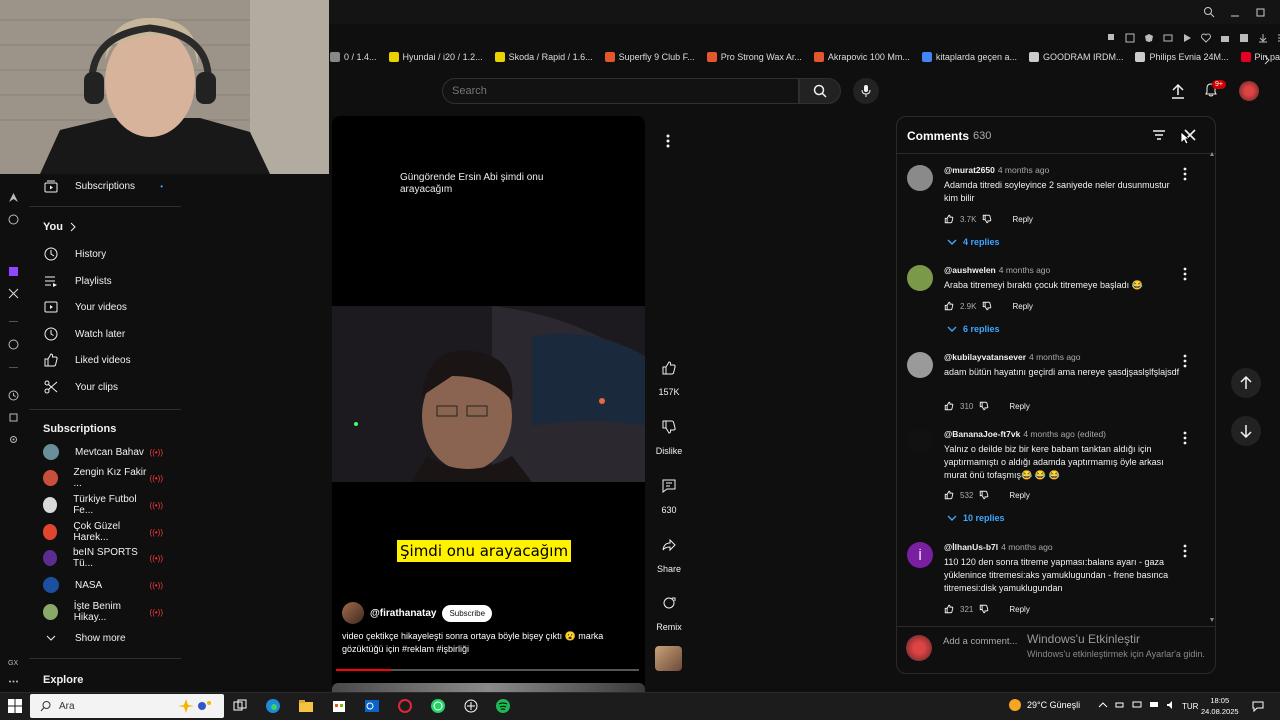  What do you see at coordinates (669, 375) in the screenshot?
I see `like-button: 157K` at bounding box center [669, 375].